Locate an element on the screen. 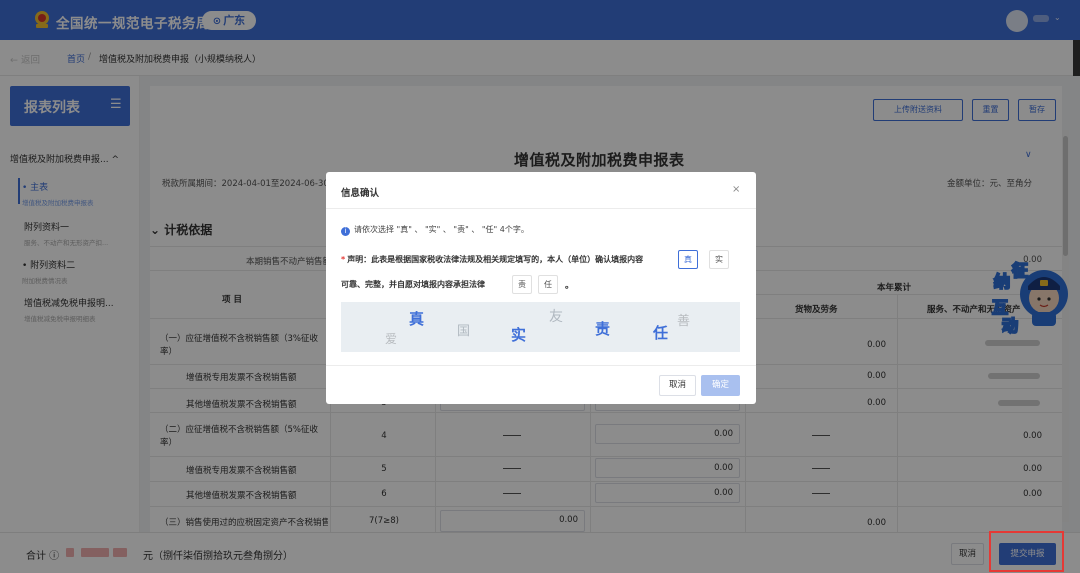 Image resolution: width=1080 pixels, height=573 pixels. captcha-image: 爱 真 国 实 友 责 任 善 is located at coordinates (540, 327).